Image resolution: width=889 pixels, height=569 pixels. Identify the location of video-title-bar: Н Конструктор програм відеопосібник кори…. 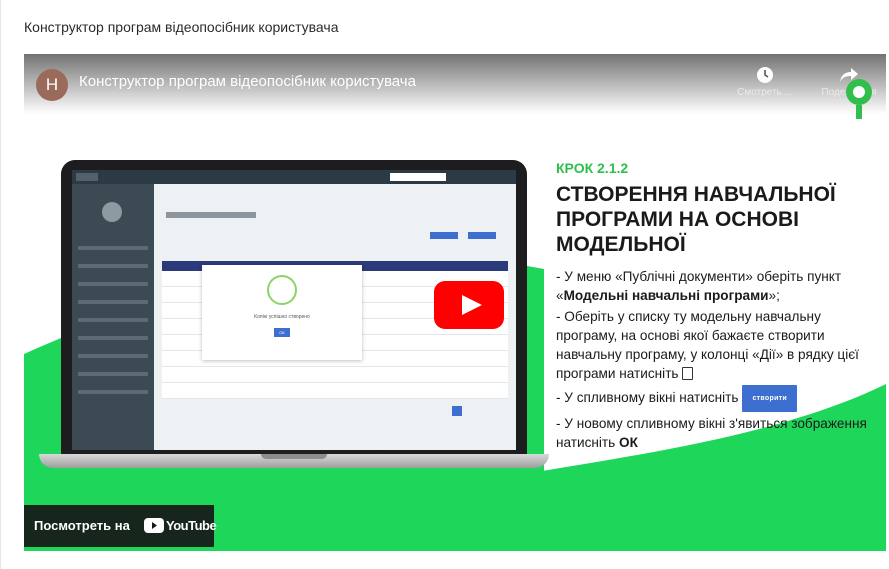
(455, 84).